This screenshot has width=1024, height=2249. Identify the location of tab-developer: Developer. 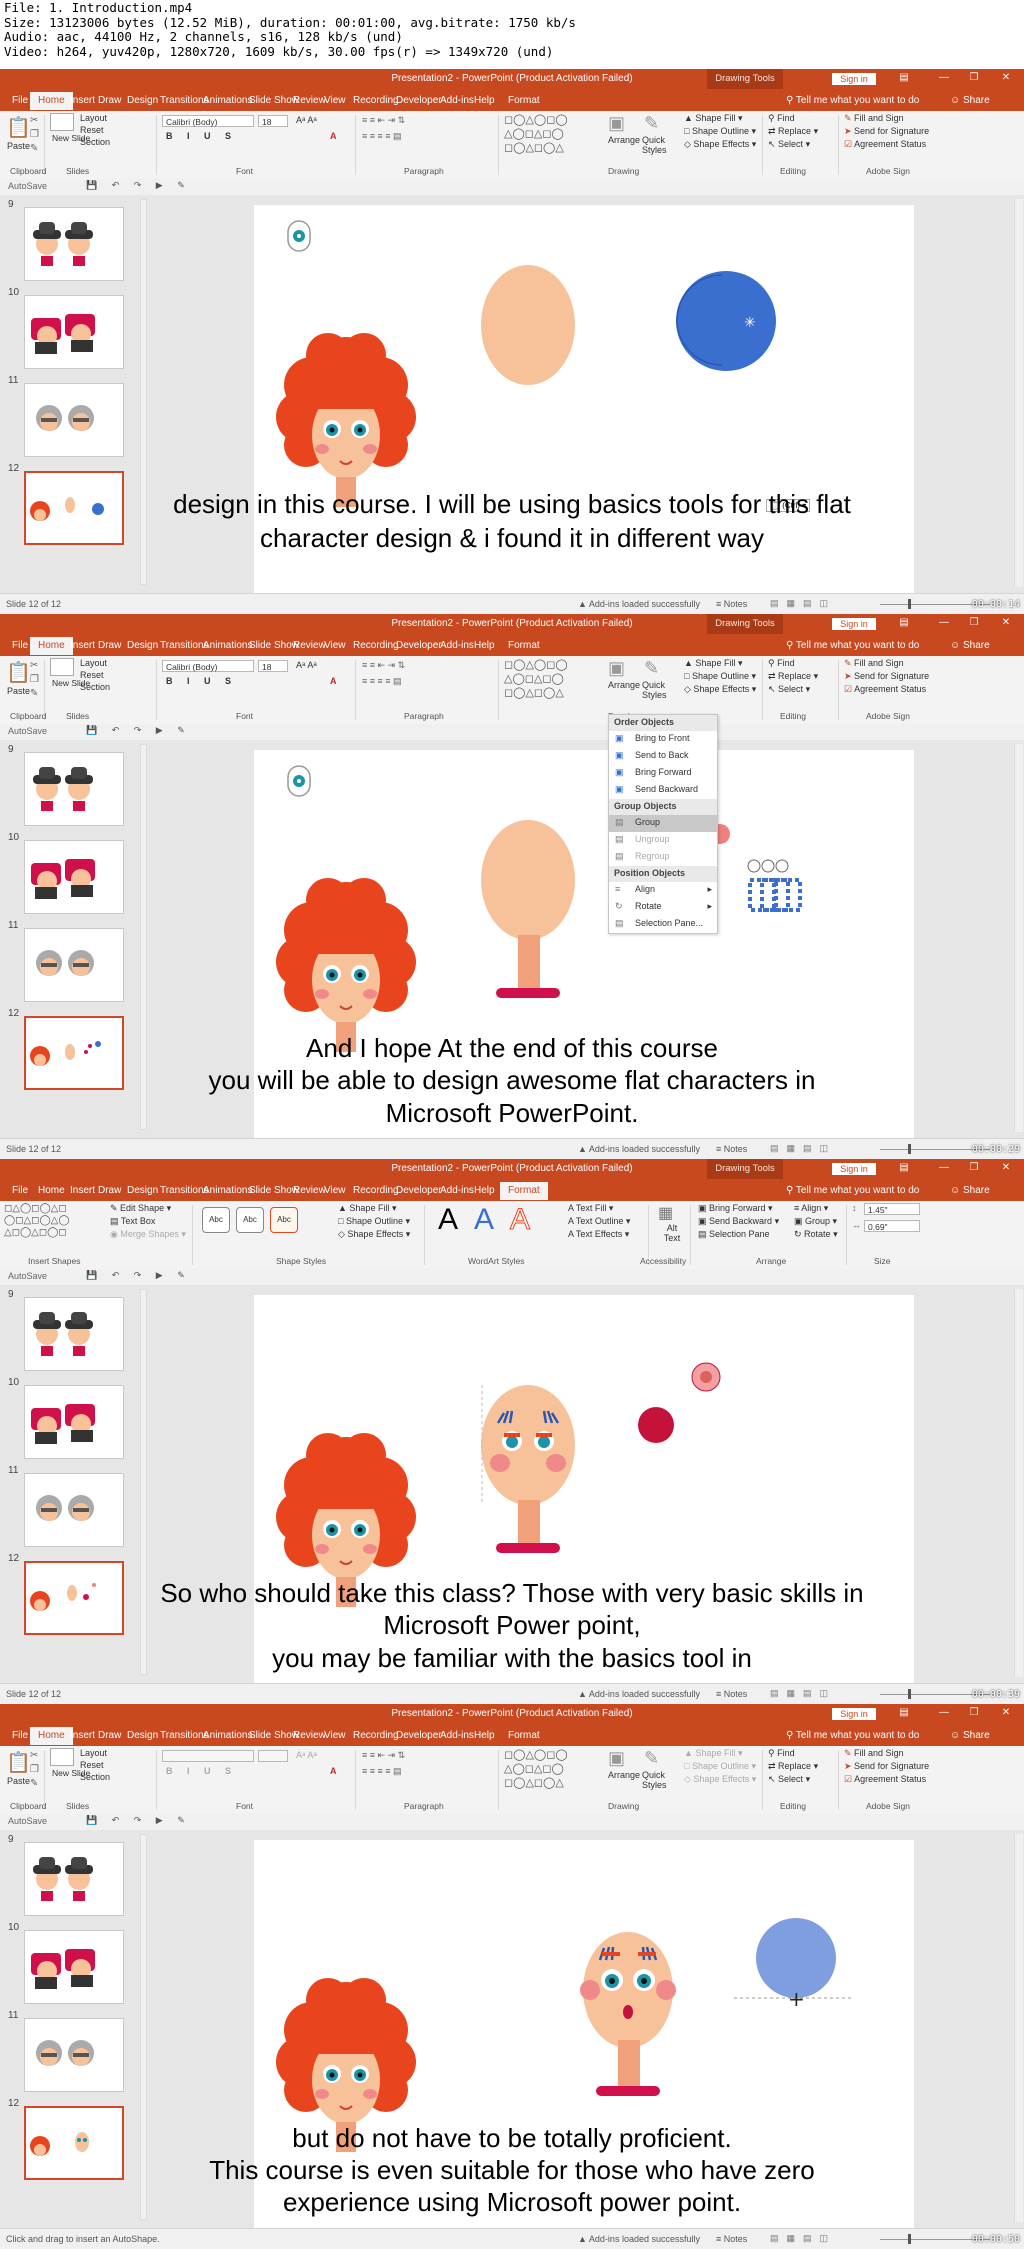
(419, 645).